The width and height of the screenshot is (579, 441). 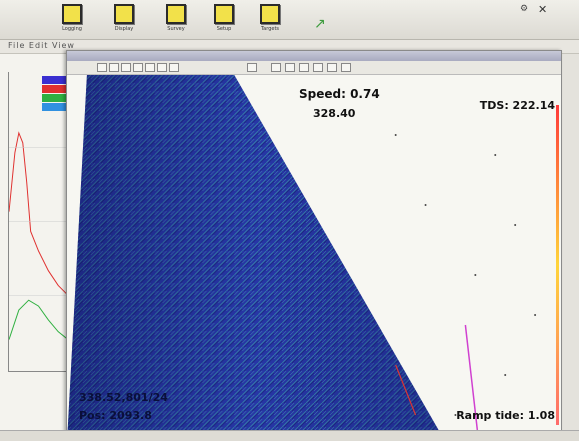 What do you see at coordinates (339, 94) in the screenshot?
I see `speed-readout: Speed: 0.74` at bounding box center [339, 94].